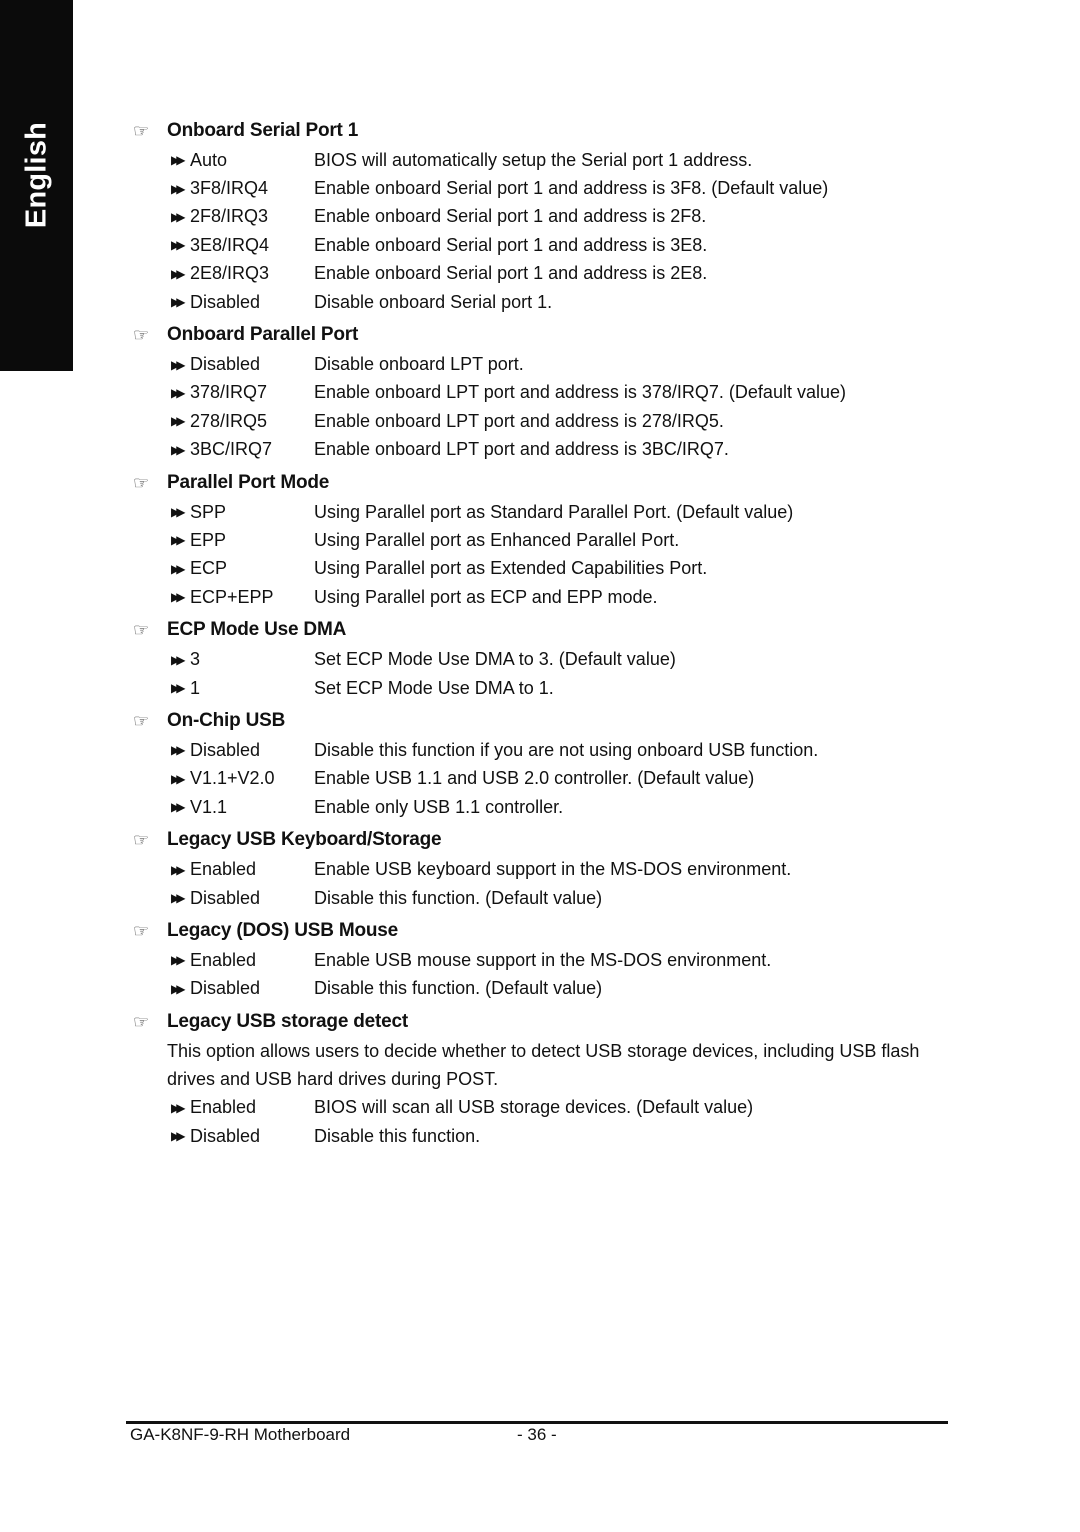  Describe the element at coordinates (209, 159) in the screenshot. I see `option-value: Auto` at that location.